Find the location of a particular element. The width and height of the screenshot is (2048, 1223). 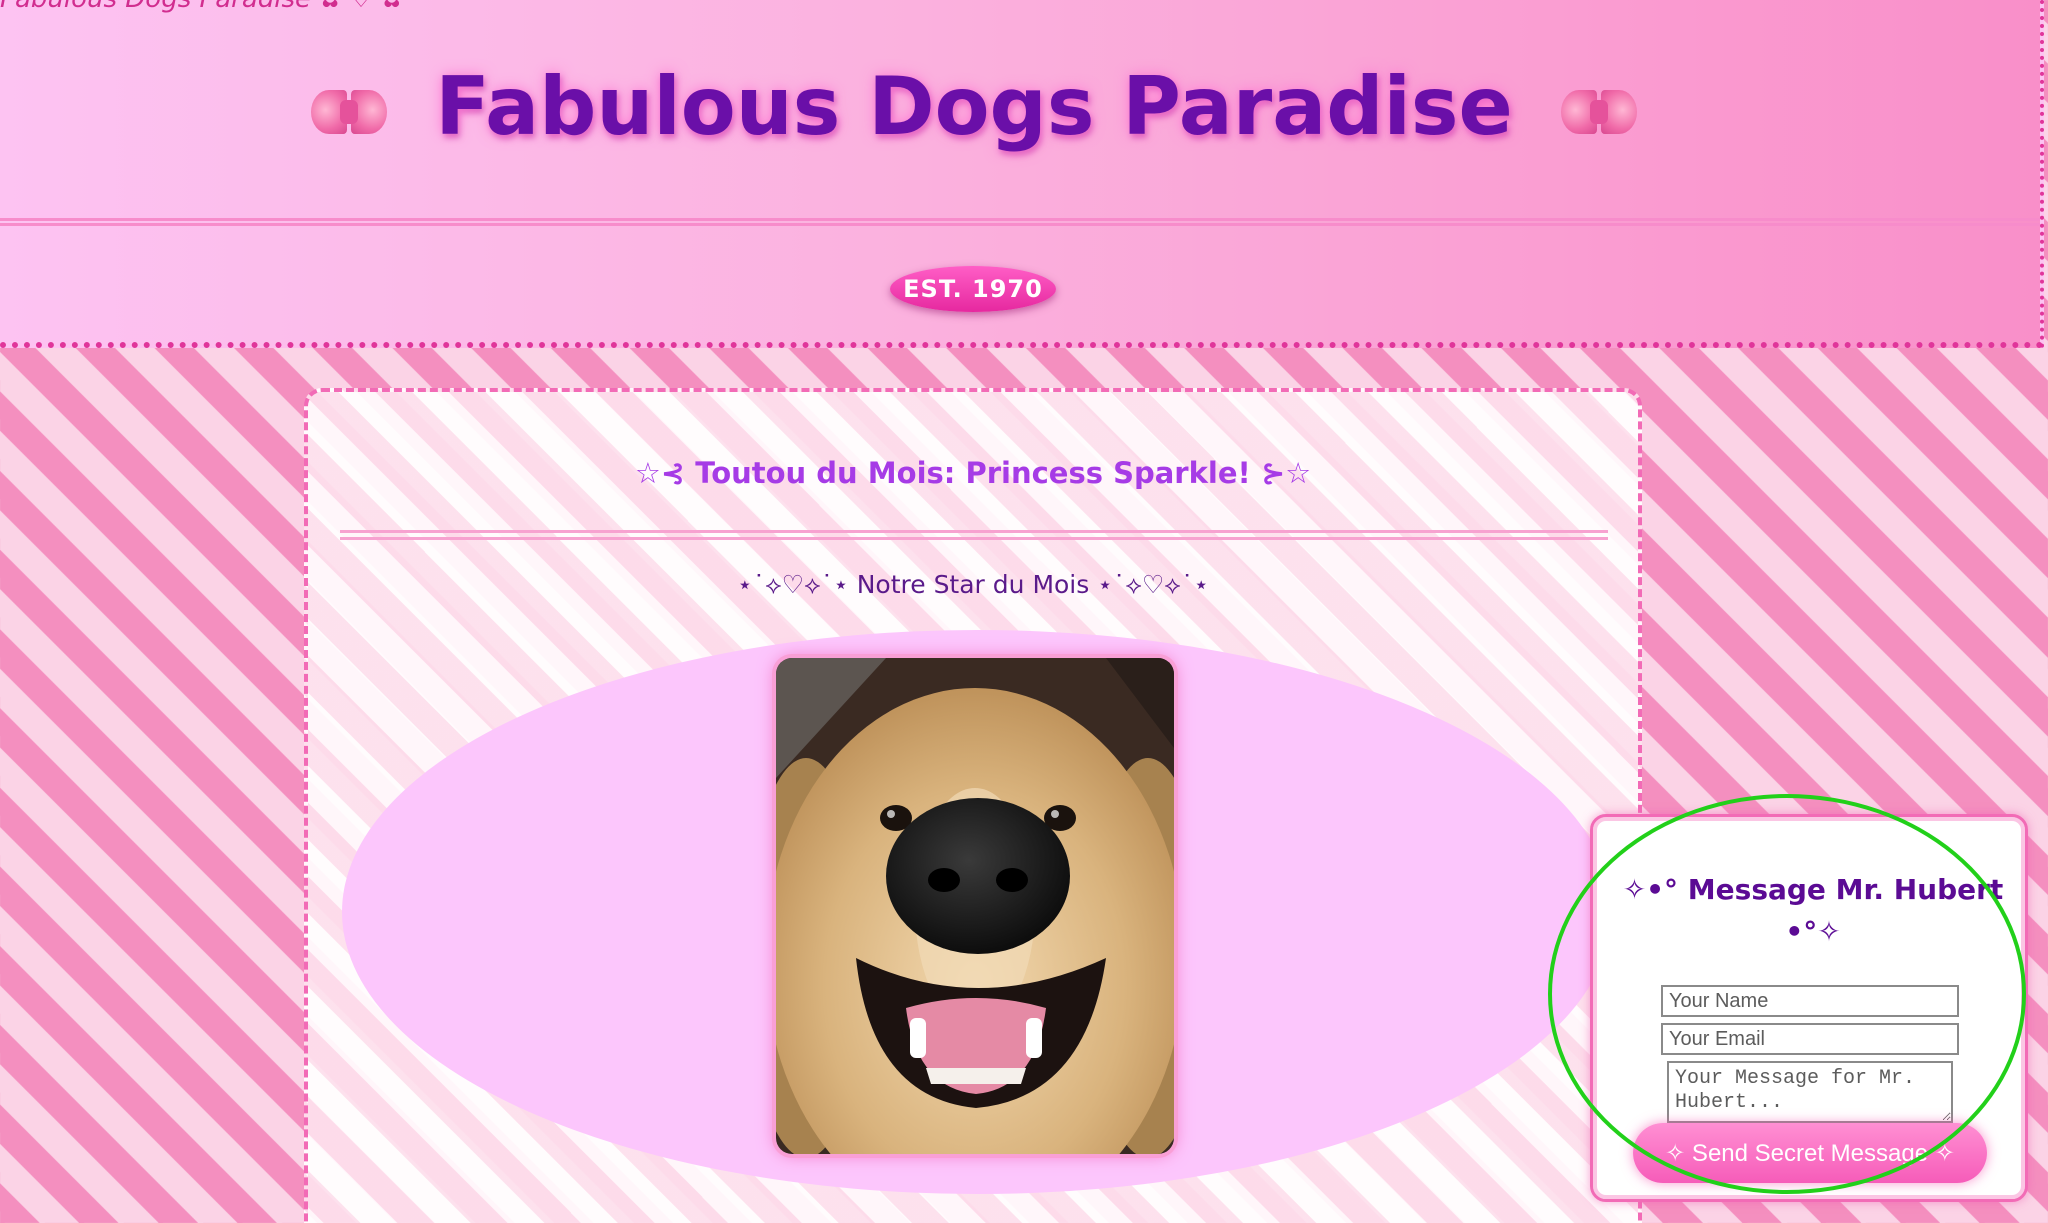

established-badge: EST. 1970 is located at coordinates (973, 289).